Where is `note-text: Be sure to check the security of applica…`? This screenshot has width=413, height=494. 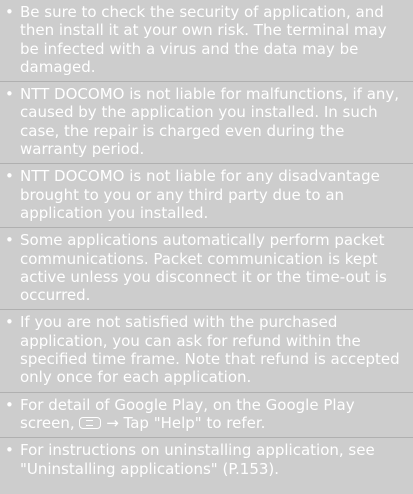
note-text: Be sure to check the security of applica… is located at coordinates (203, 39).